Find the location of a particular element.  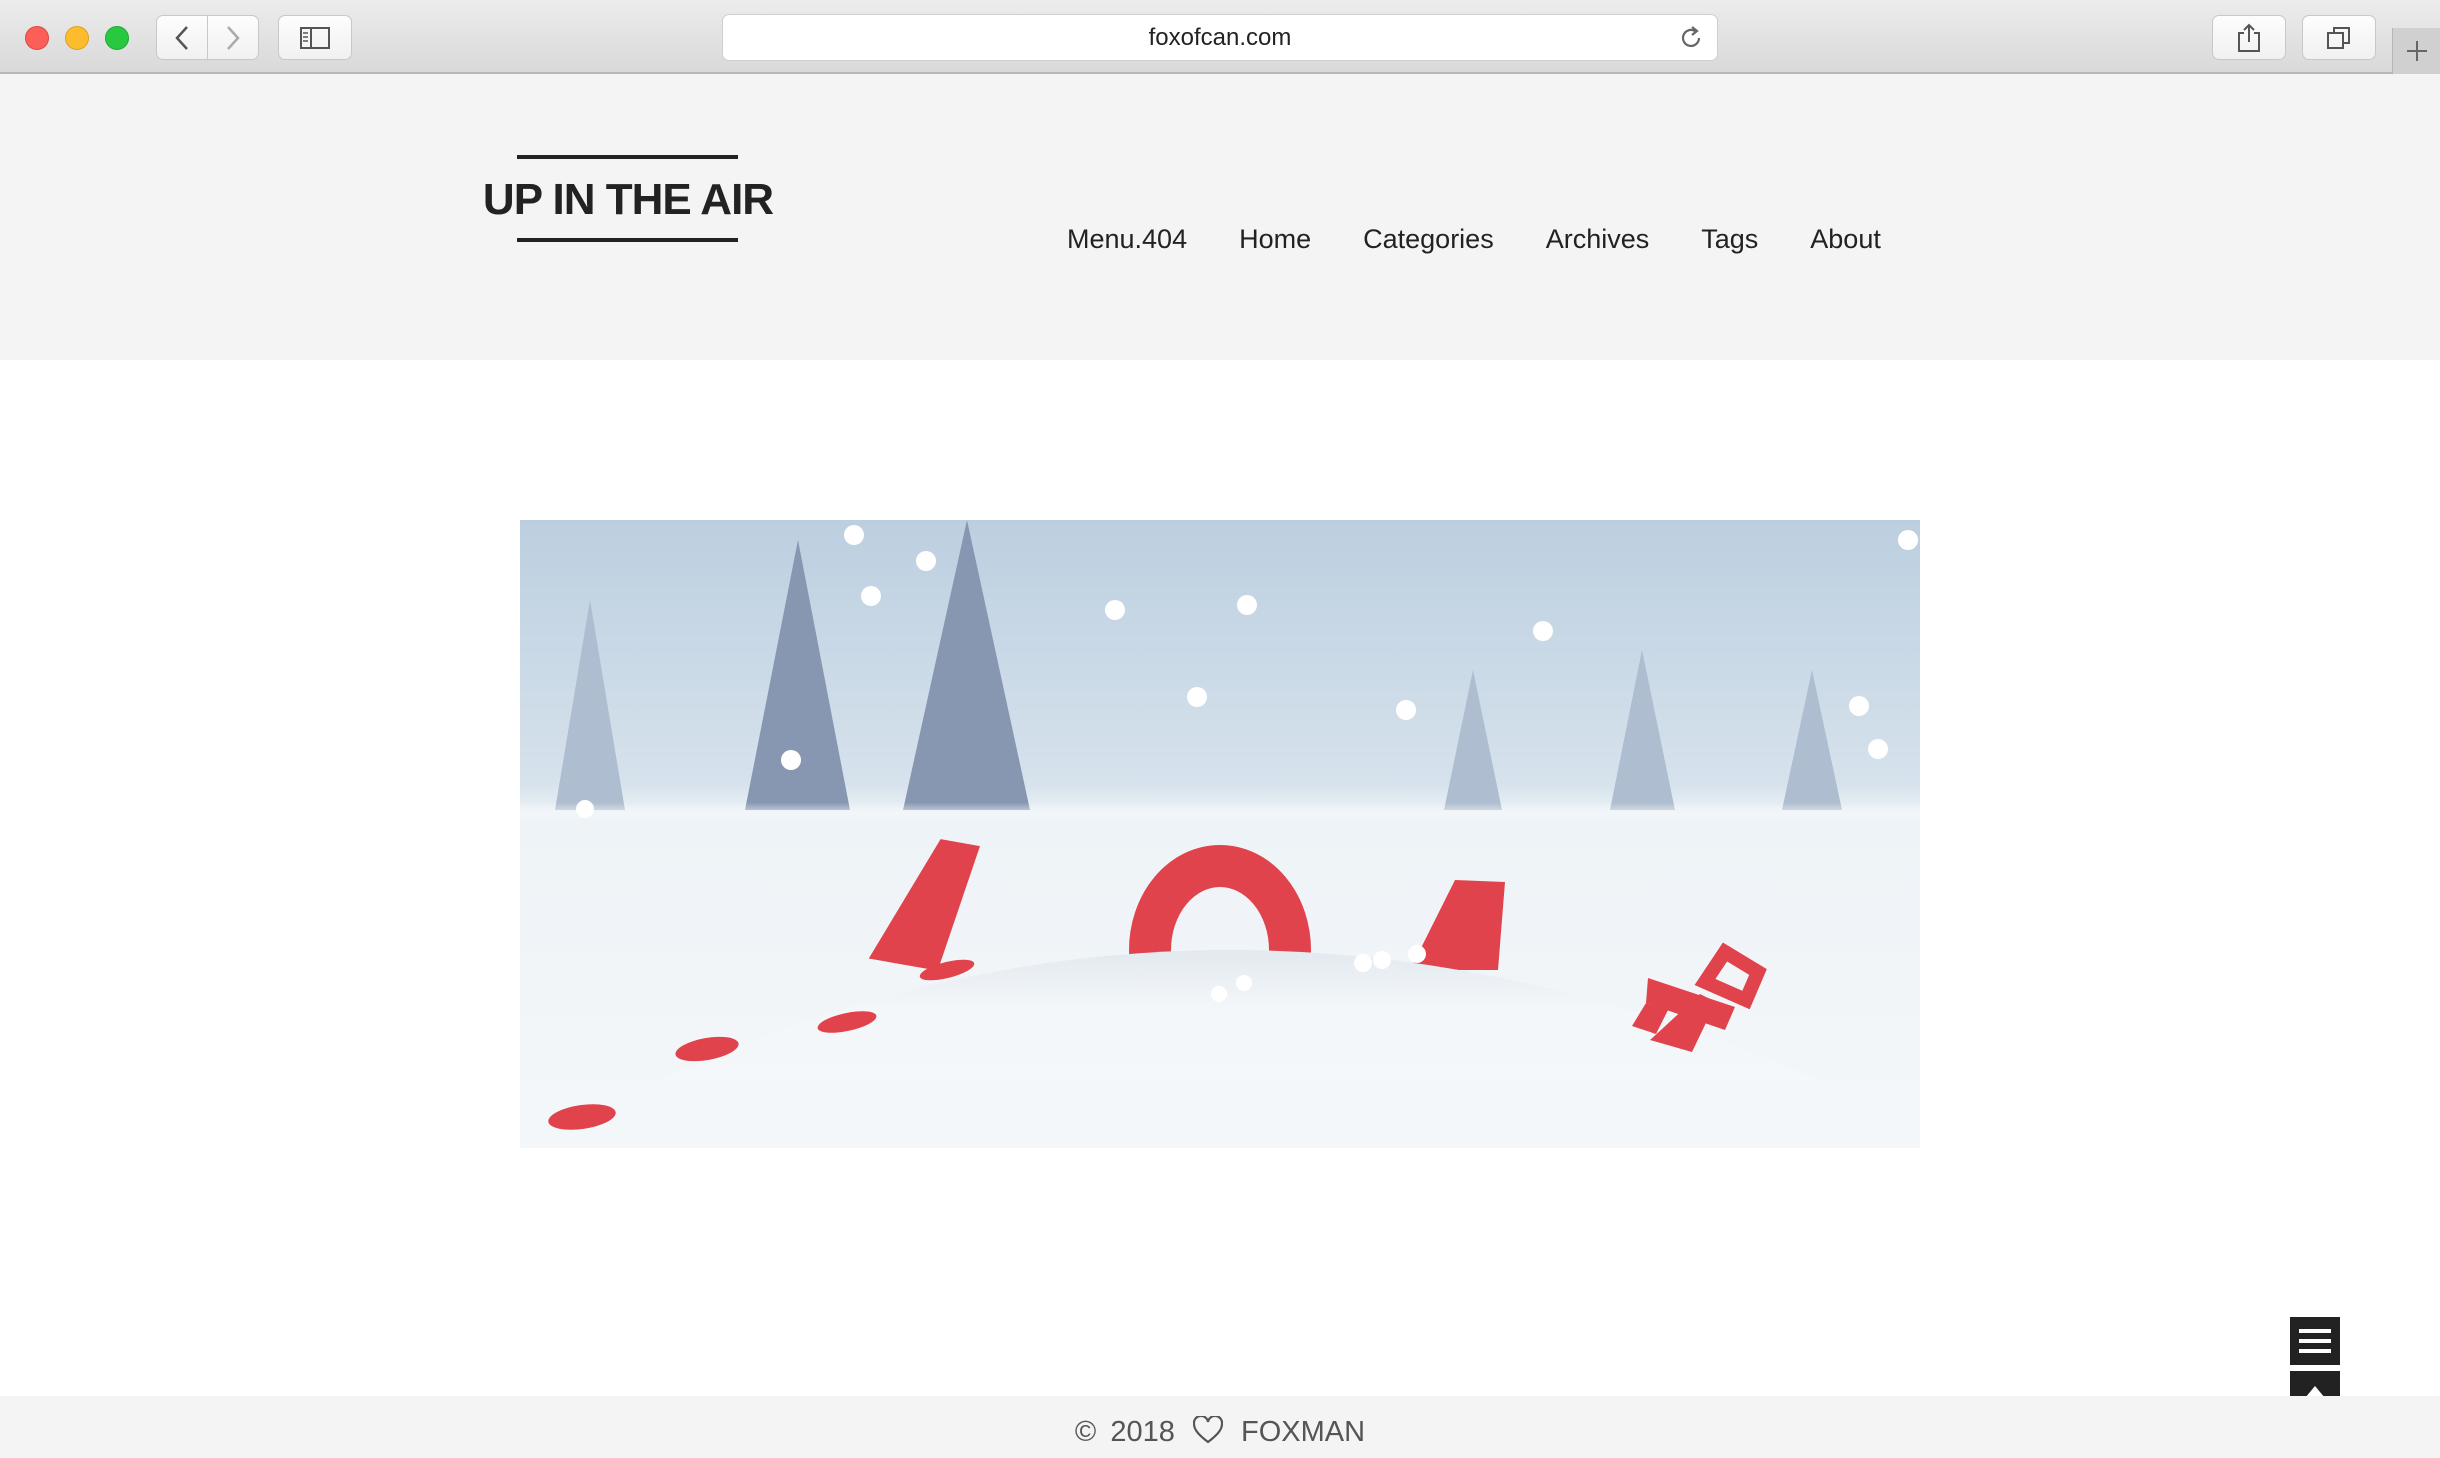

nav-item-archives: Archives is located at coordinates (1598, 239).